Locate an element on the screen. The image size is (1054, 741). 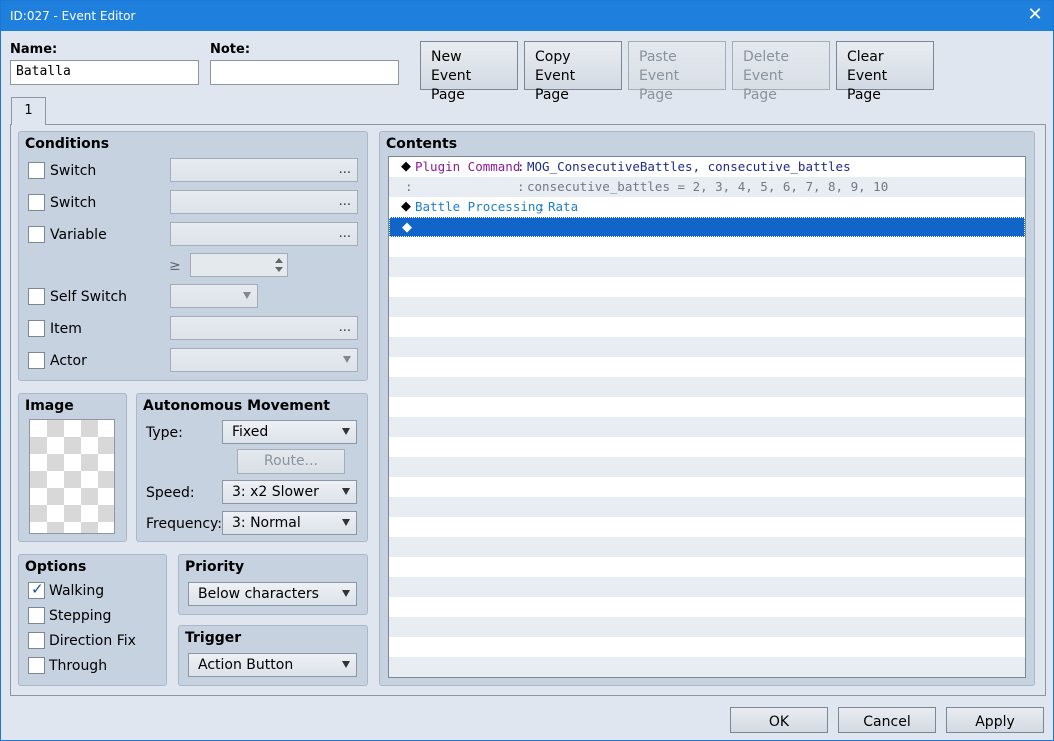
speed-select: 3: x2 Slower is located at coordinates (289, 492).